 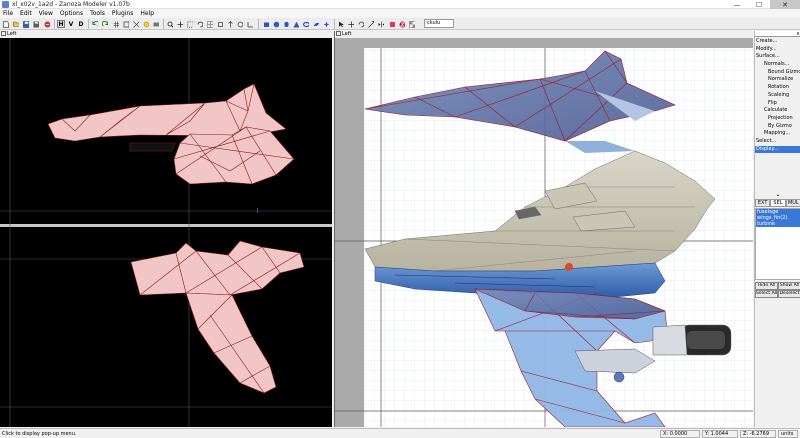 I want to click on x-coordinate-readout: X: 0.0000, so click(x=680, y=434).